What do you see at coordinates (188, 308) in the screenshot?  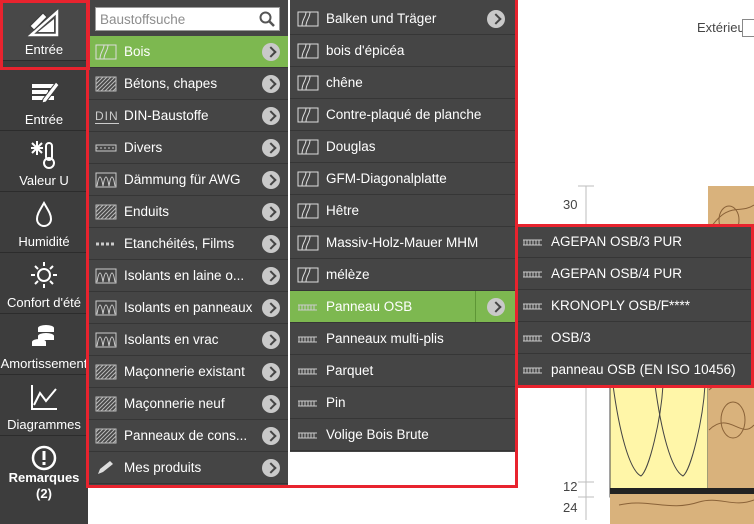 I see `category-isolants-en-panneaux: Isolants en panneaux` at bounding box center [188, 308].